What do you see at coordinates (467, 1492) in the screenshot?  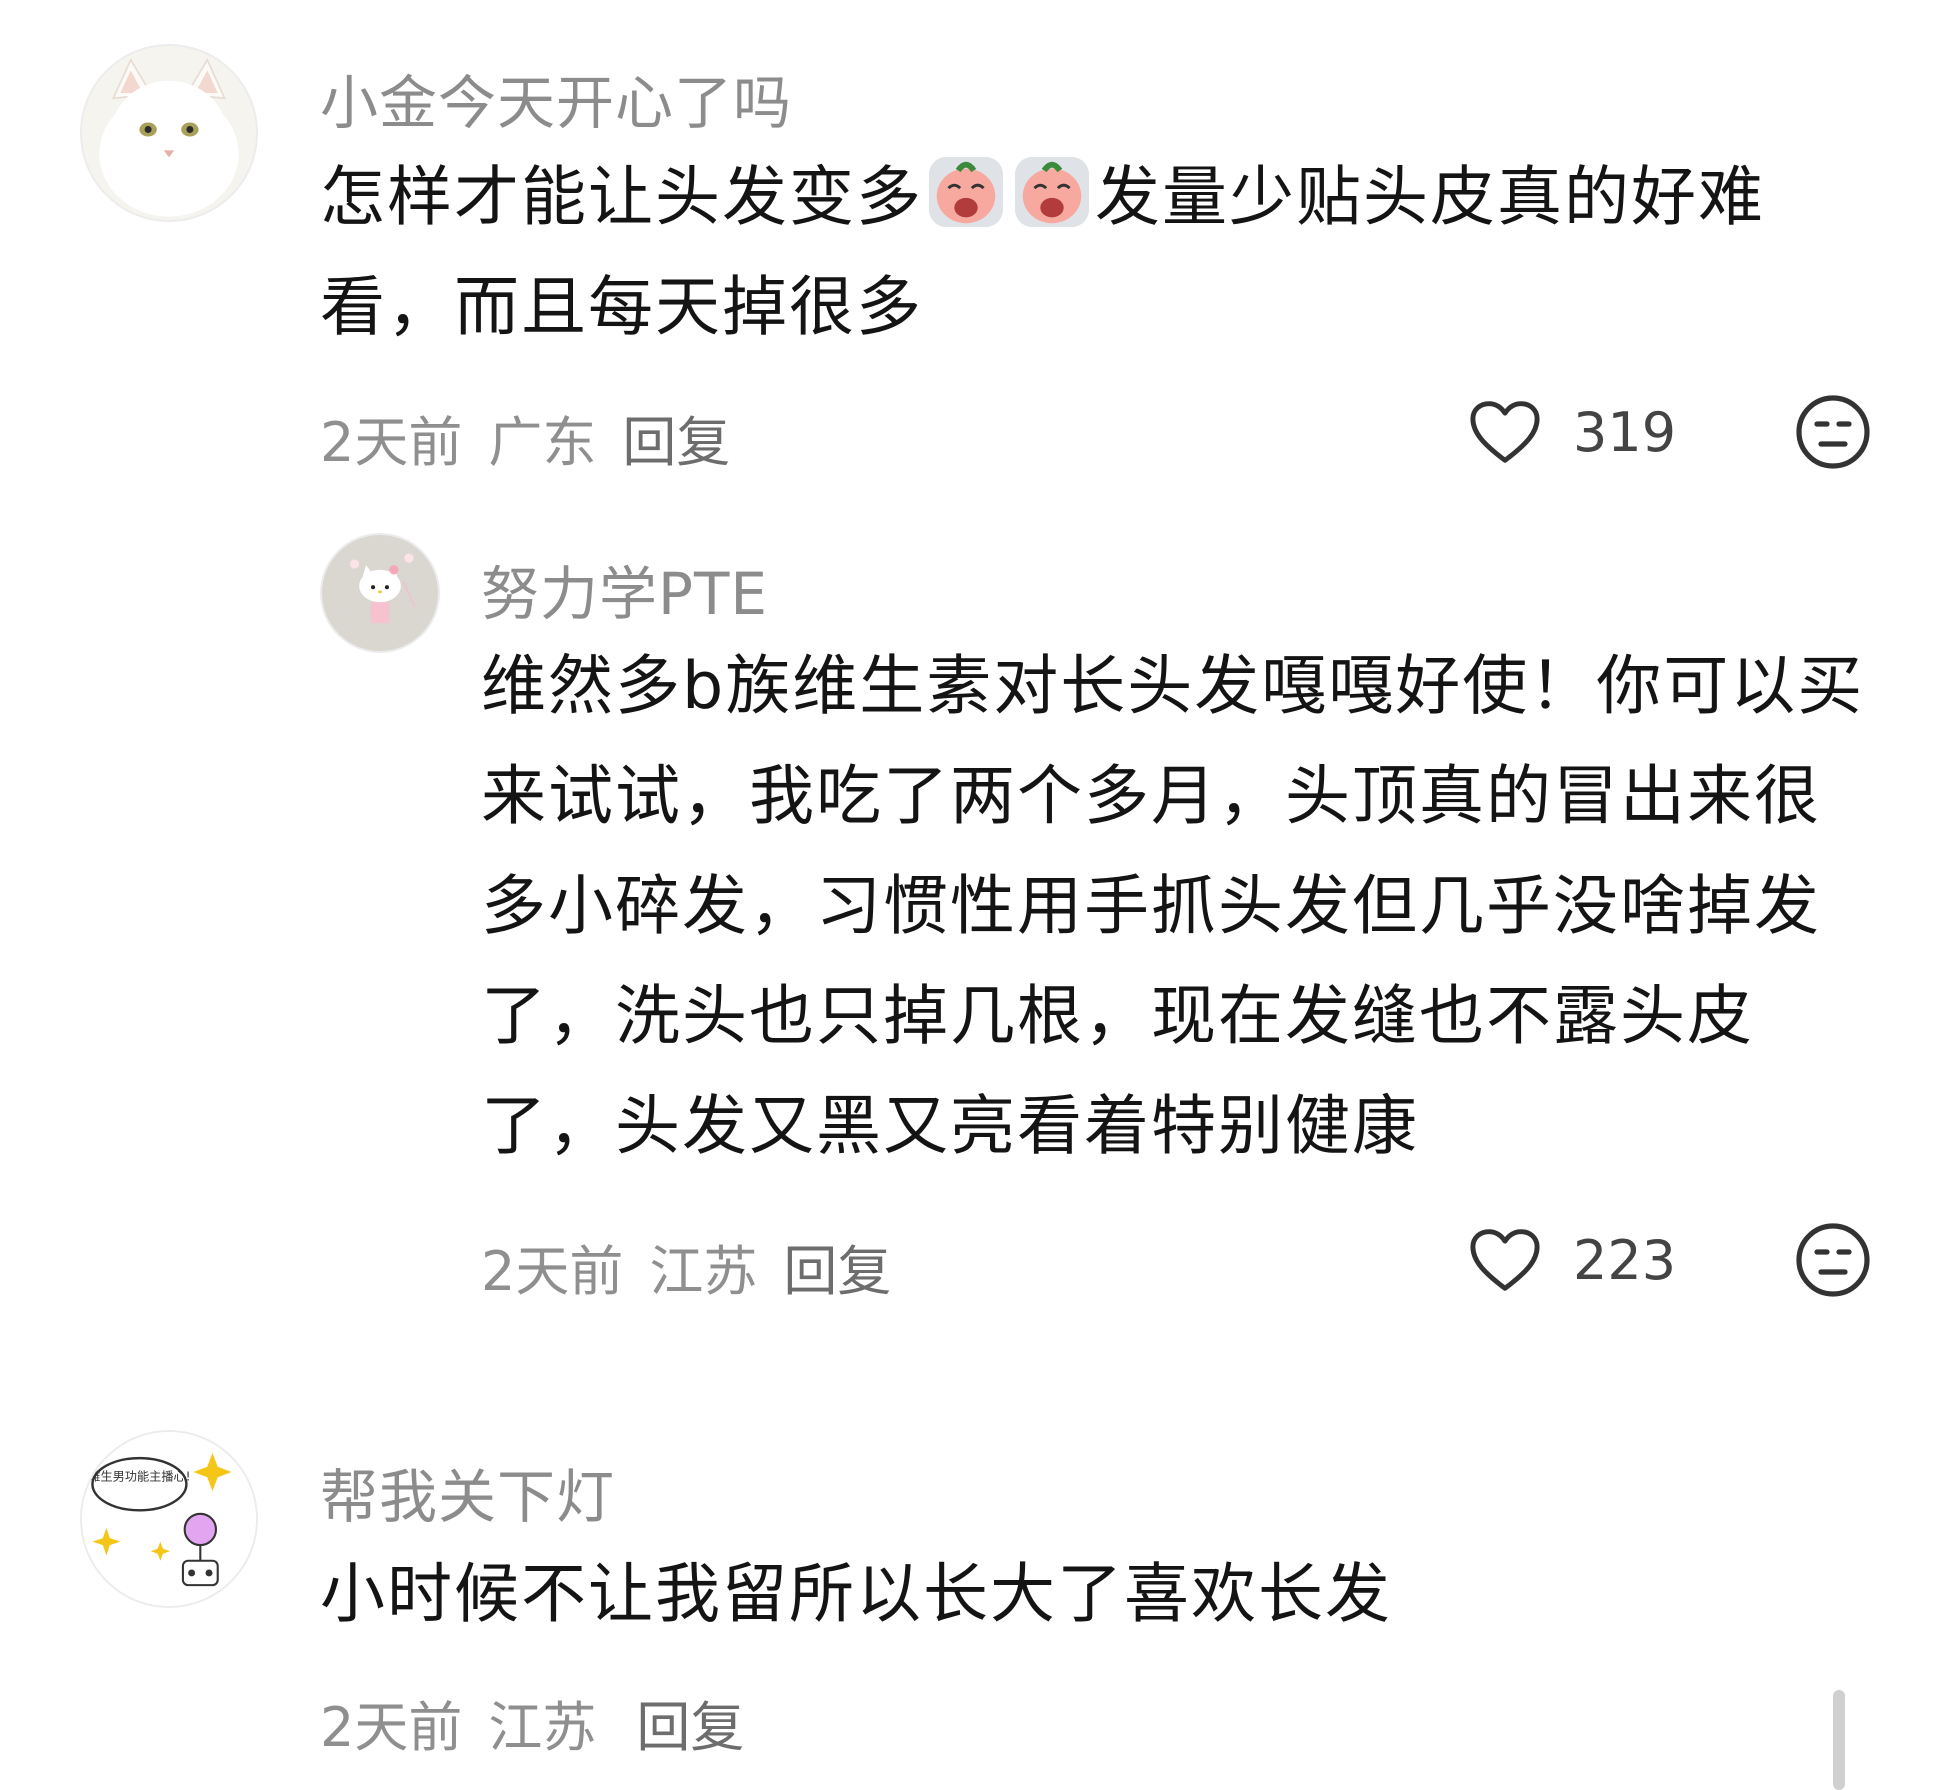 I see `username: 帮我关下灯` at bounding box center [467, 1492].